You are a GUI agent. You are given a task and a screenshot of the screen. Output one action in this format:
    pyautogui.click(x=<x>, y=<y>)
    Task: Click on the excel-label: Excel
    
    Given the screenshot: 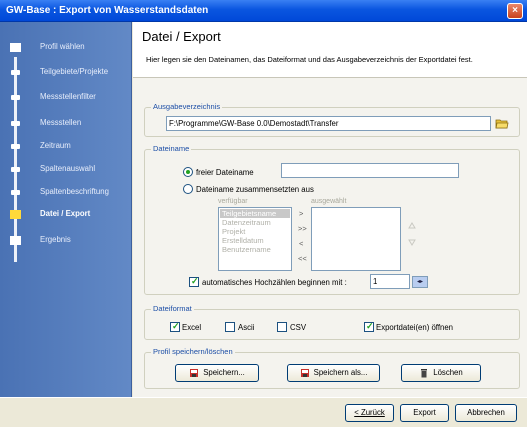 What is the action you would take?
    pyautogui.click(x=192, y=327)
    